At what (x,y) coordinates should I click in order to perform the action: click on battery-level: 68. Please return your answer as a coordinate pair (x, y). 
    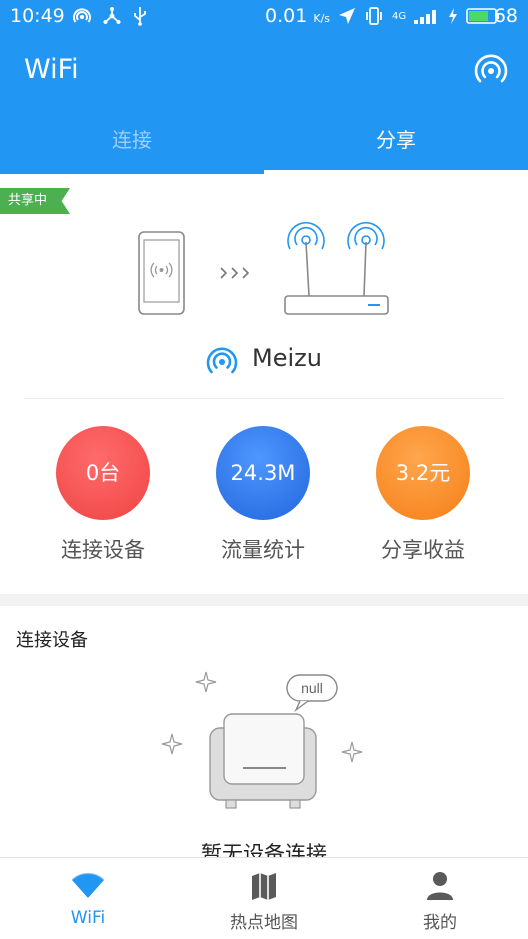
    Looking at the image, I should click on (505, 16).